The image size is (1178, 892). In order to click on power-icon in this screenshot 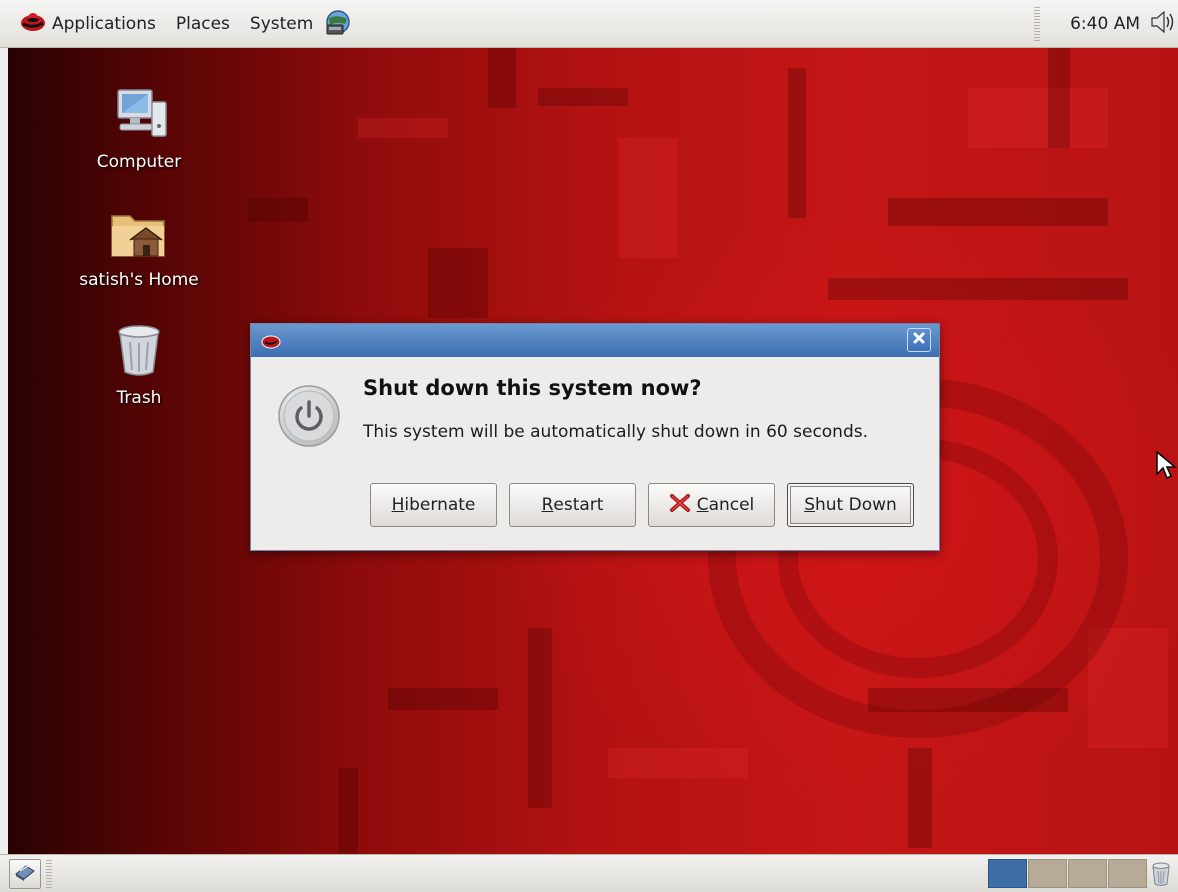, I will do `click(309, 418)`.